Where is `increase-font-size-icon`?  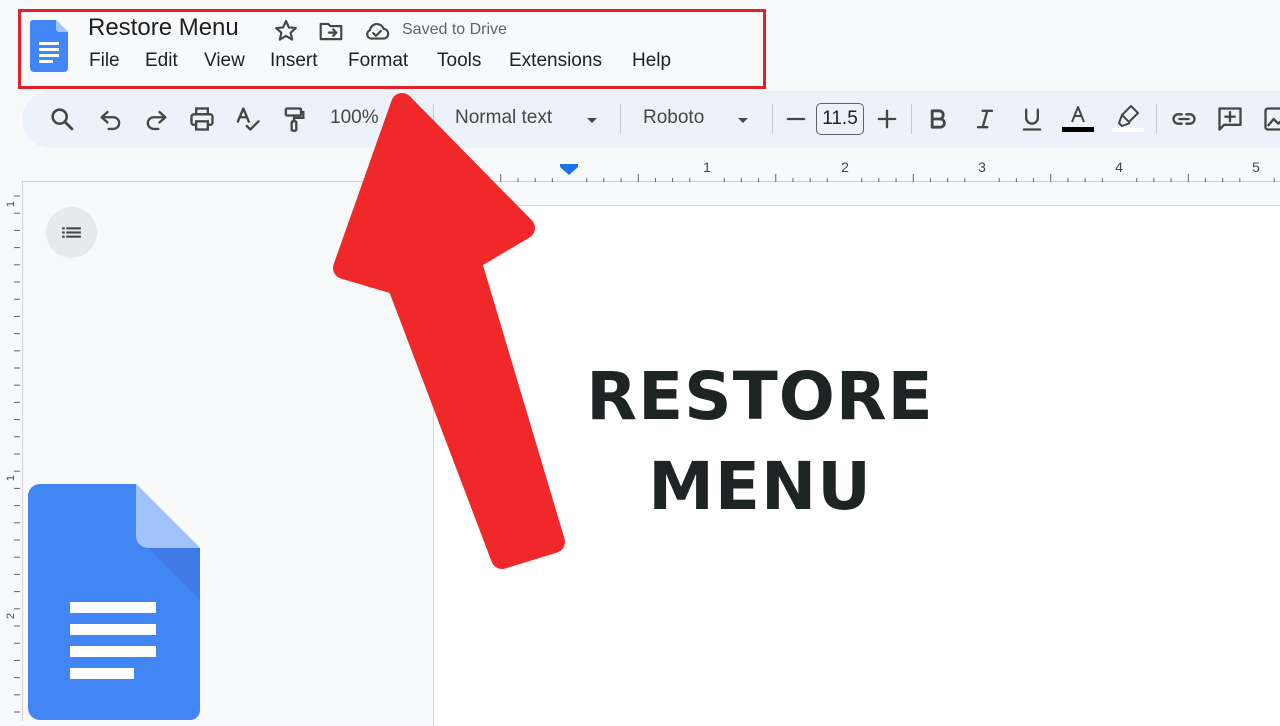 increase-font-size-icon is located at coordinates (887, 119).